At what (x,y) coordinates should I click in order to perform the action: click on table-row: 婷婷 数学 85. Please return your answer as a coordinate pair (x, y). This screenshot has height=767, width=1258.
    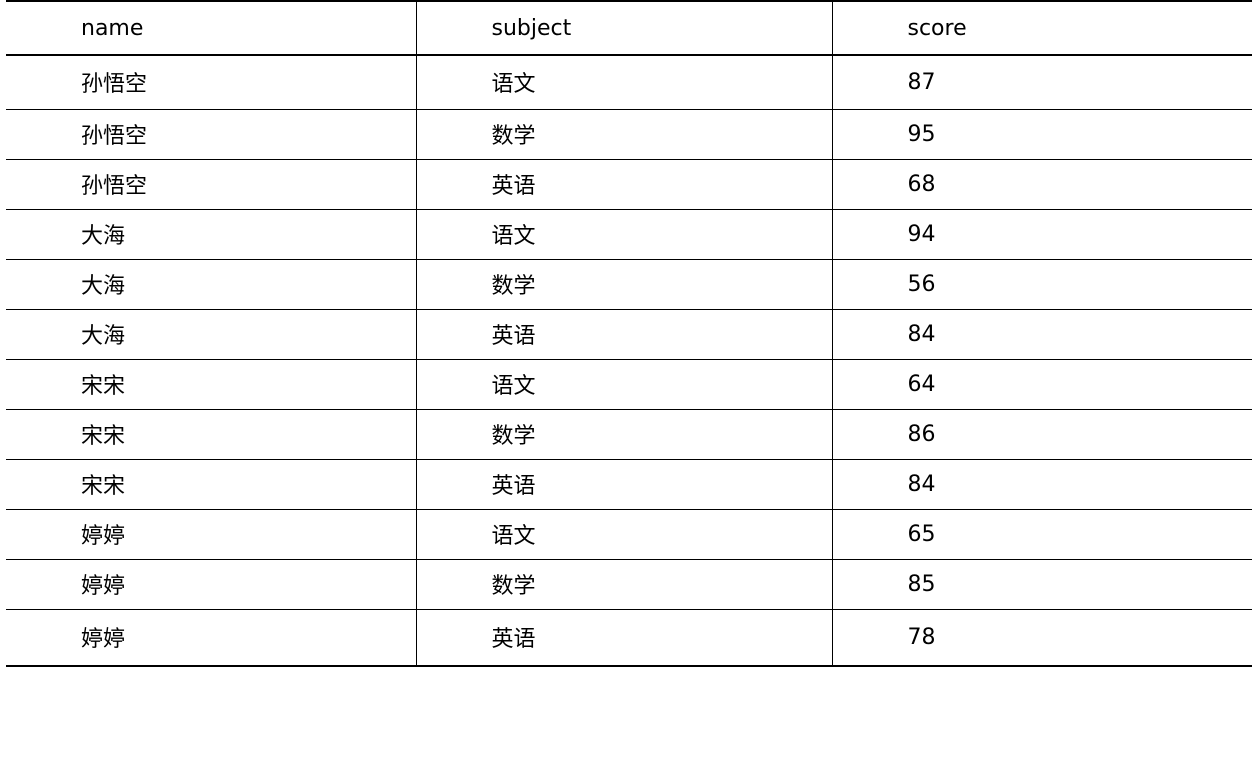
    Looking at the image, I should click on (629, 584).